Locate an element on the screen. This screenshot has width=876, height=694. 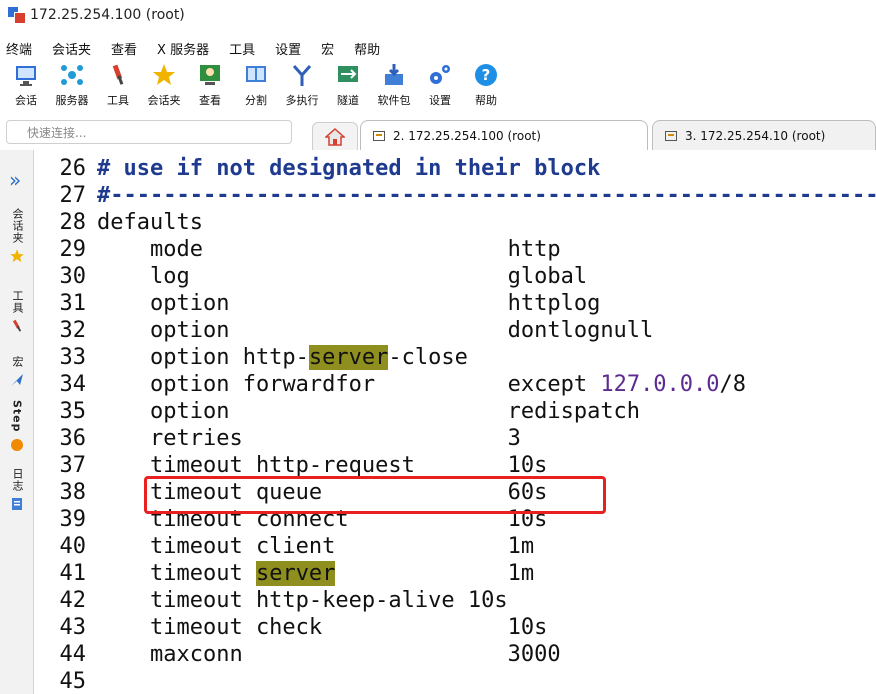
expand-sidebar-icon: » is located at coordinates (15, 180).